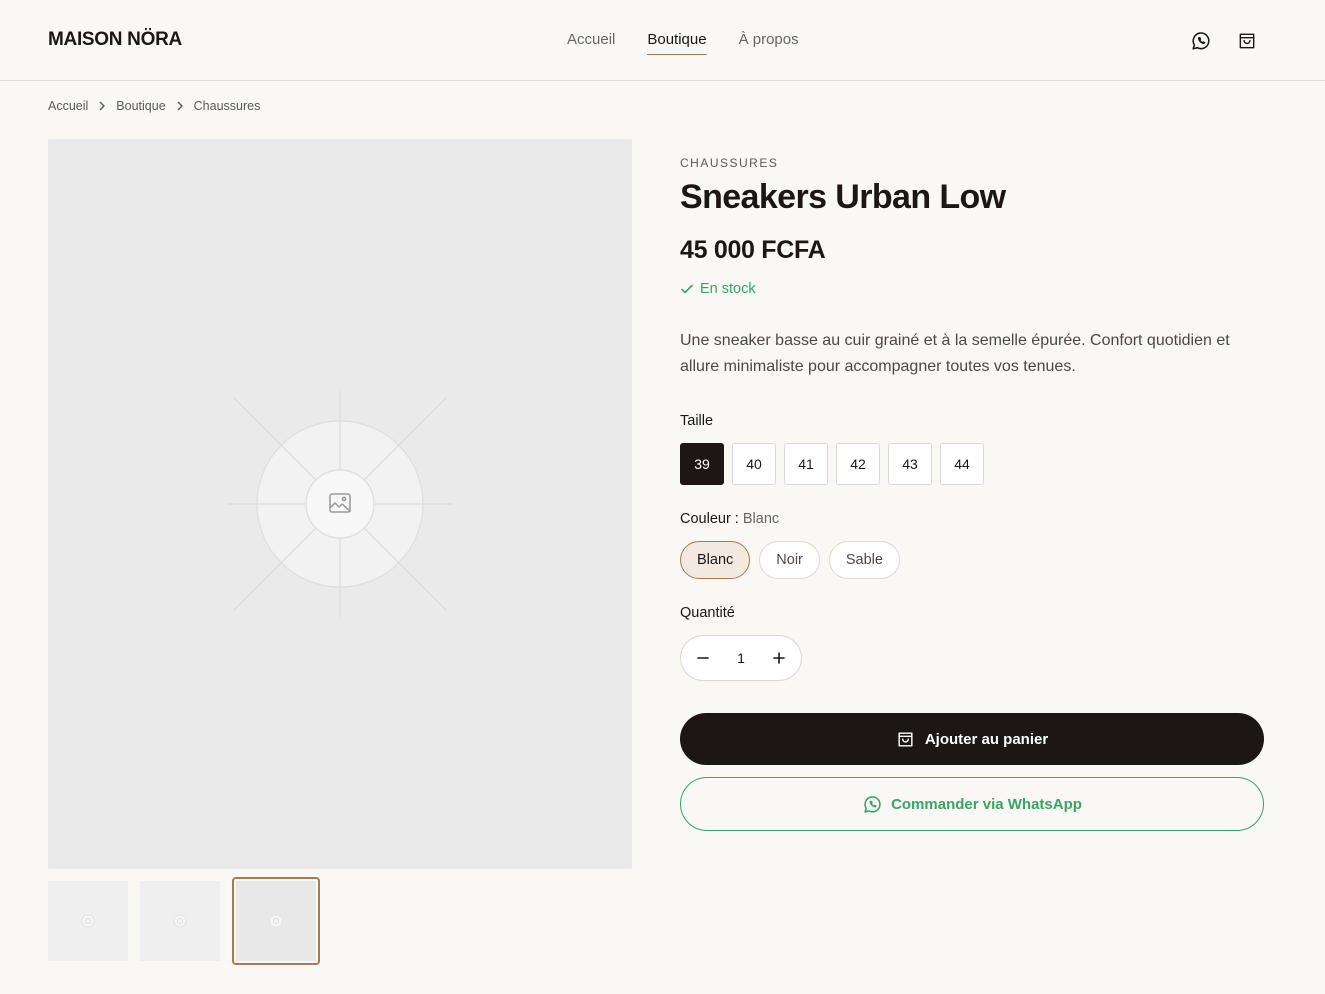 This screenshot has height=994, width=1325. I want to click on size-option-39: 39, so click(702, 464).